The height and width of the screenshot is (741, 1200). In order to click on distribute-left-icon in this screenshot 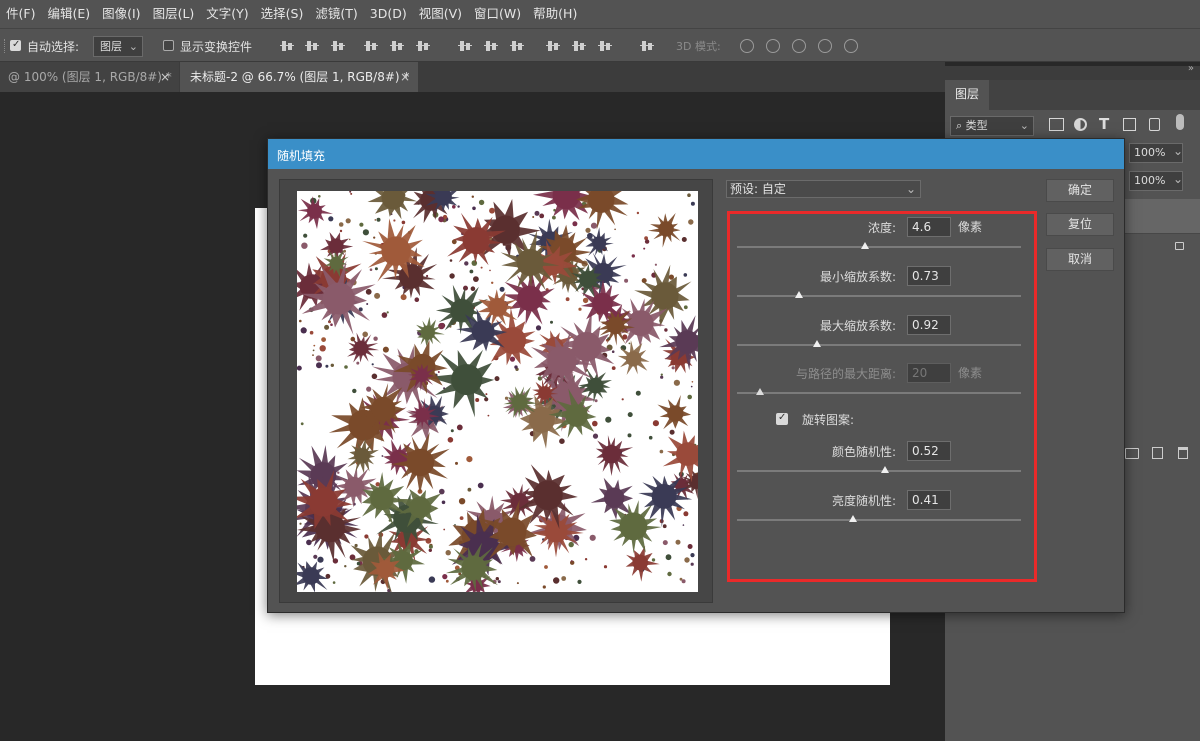, I will do `click(553, 46)`.